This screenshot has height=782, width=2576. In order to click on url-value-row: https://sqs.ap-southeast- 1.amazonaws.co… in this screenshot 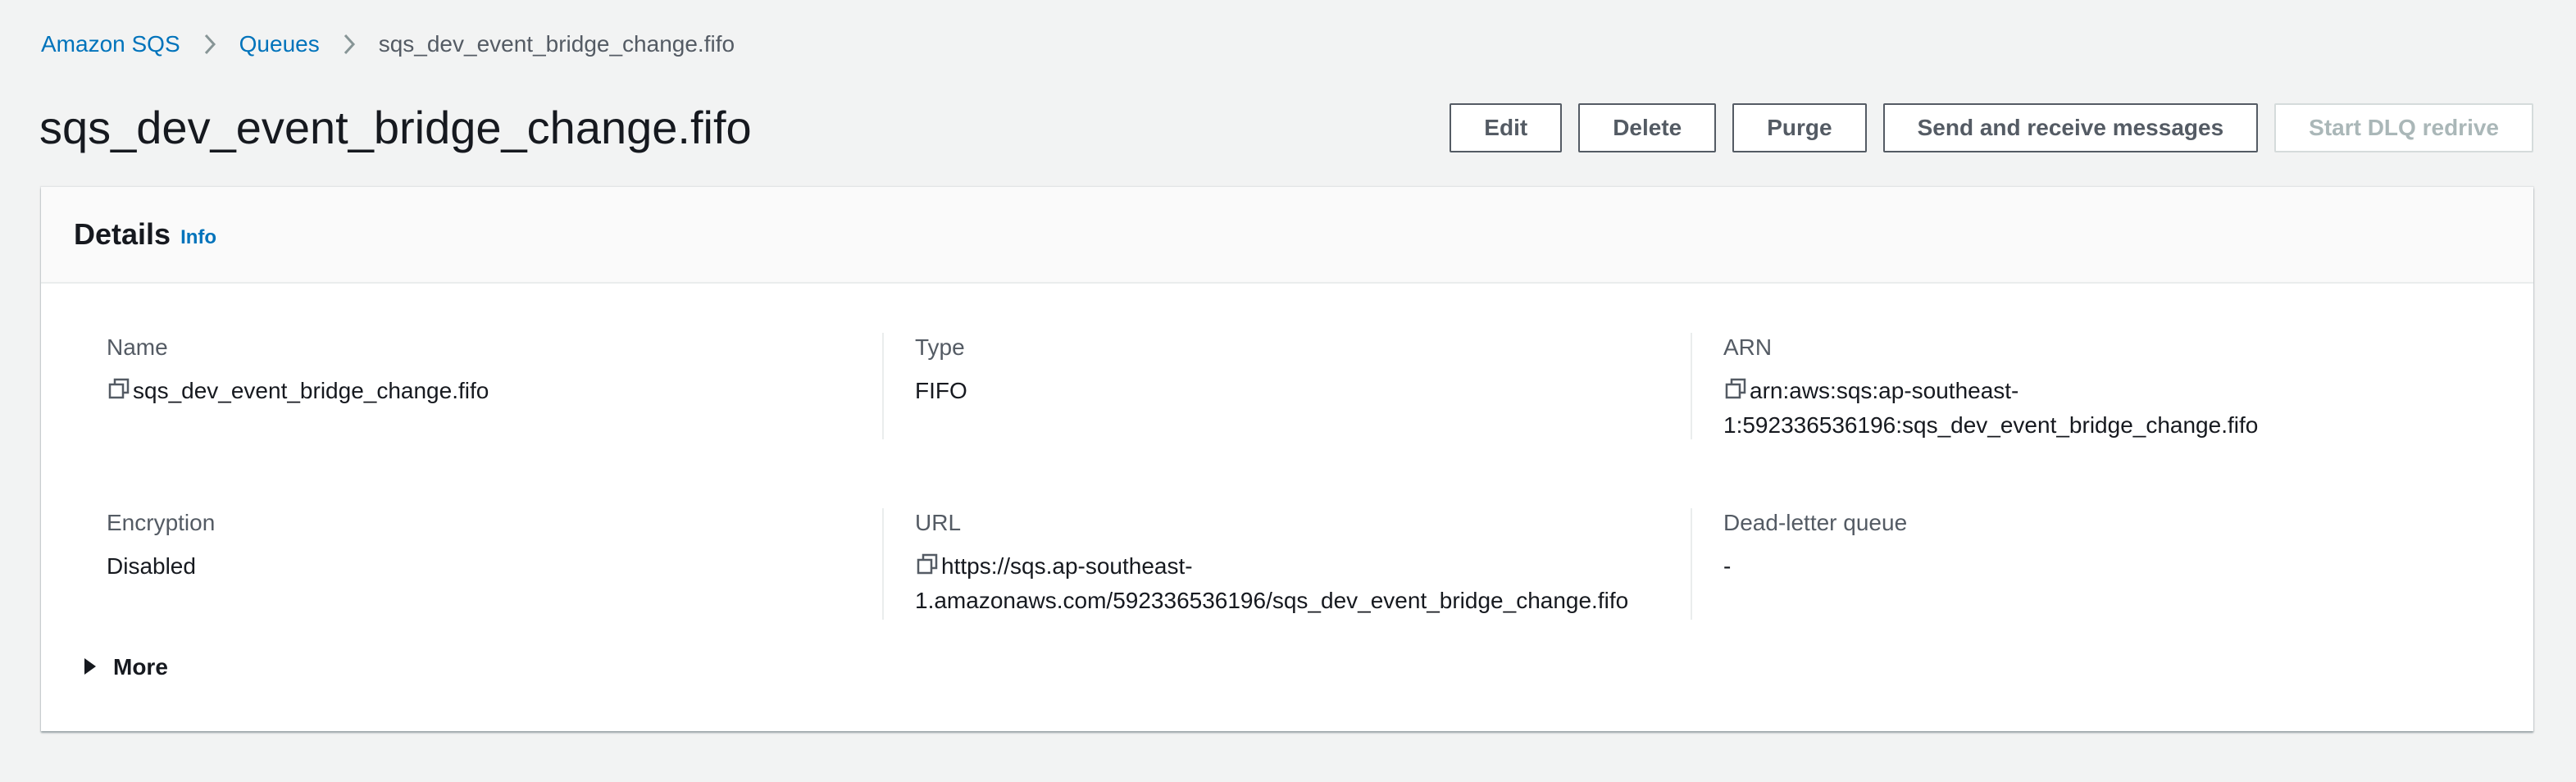, I will do `click(1308, 583)`.